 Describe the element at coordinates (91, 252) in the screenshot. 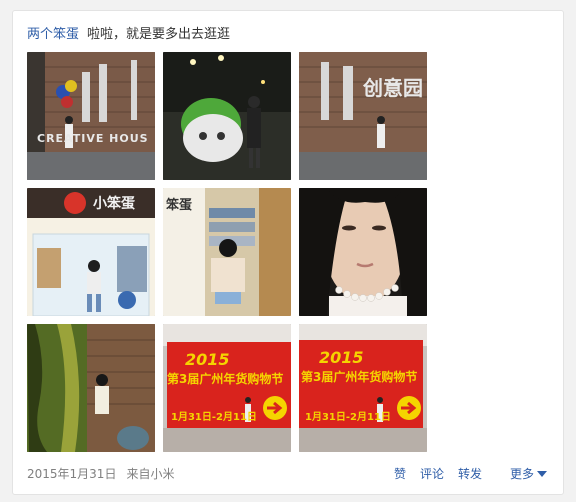

I see `photo-shop-entrance: 小笨蛋` at that location.